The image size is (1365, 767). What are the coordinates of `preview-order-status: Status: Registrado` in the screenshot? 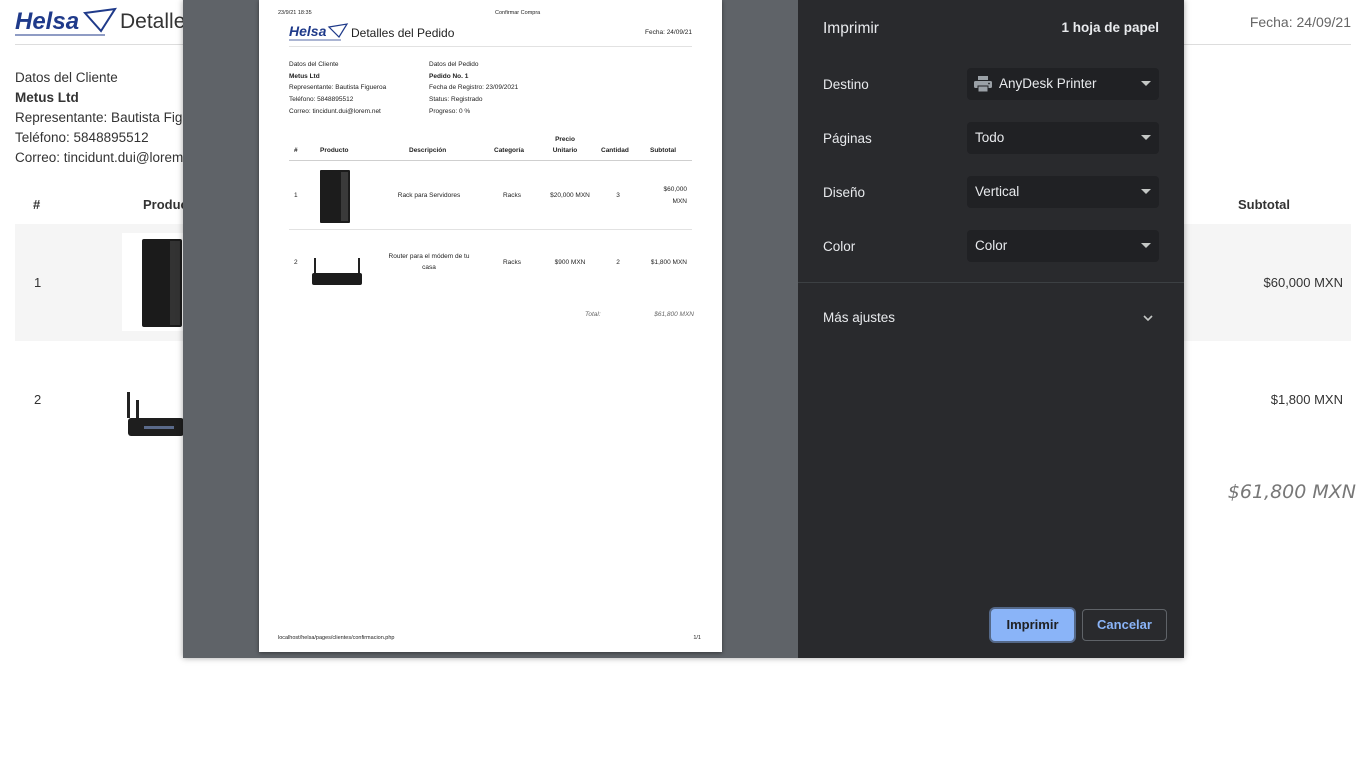 It's located at (456, 99).